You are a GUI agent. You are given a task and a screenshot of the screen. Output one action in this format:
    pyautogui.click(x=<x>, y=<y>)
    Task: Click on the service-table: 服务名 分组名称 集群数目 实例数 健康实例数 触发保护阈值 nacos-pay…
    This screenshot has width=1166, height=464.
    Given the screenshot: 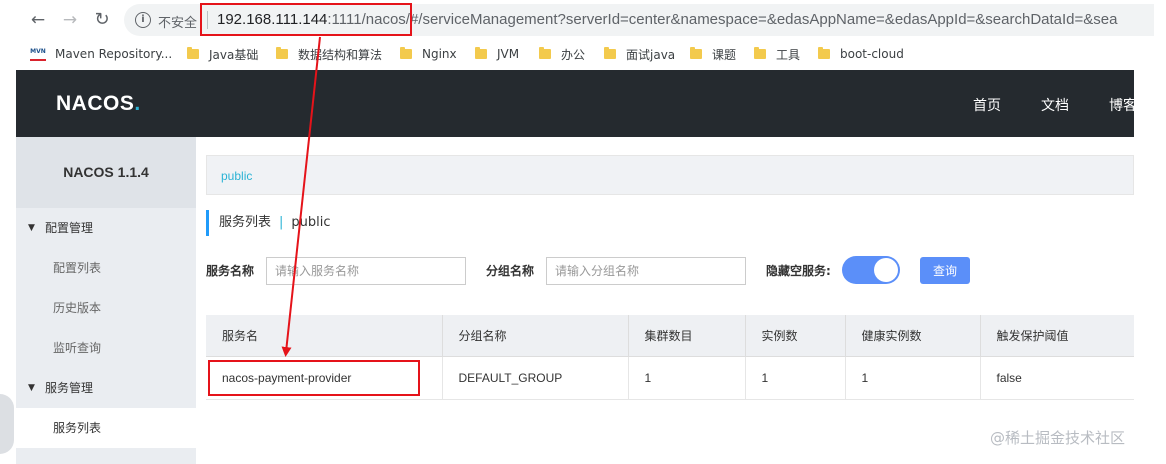 What is the action you would take?
    pyautogui.click(x=670, y=357)
    